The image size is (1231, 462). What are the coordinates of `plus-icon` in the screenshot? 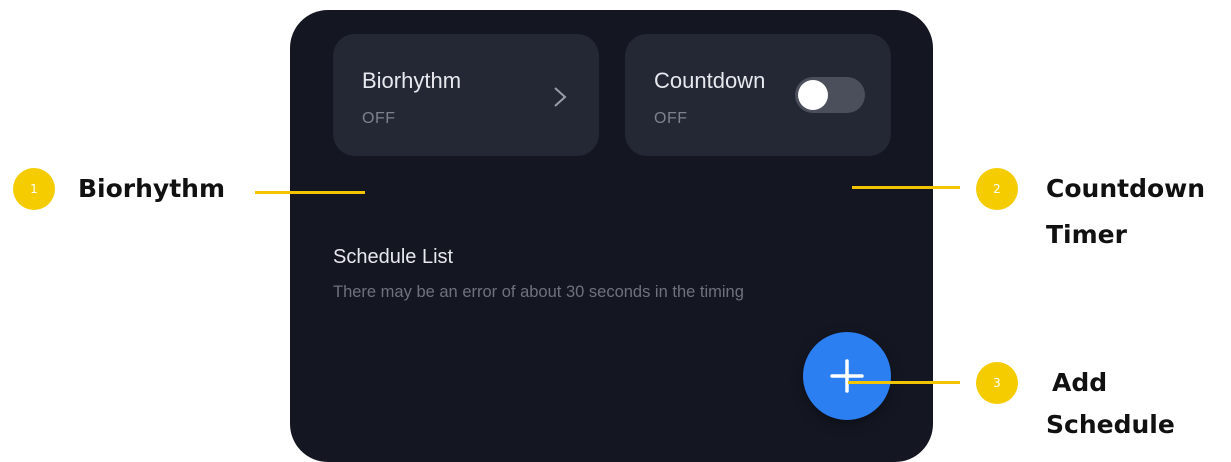 It's located at (847, 376).